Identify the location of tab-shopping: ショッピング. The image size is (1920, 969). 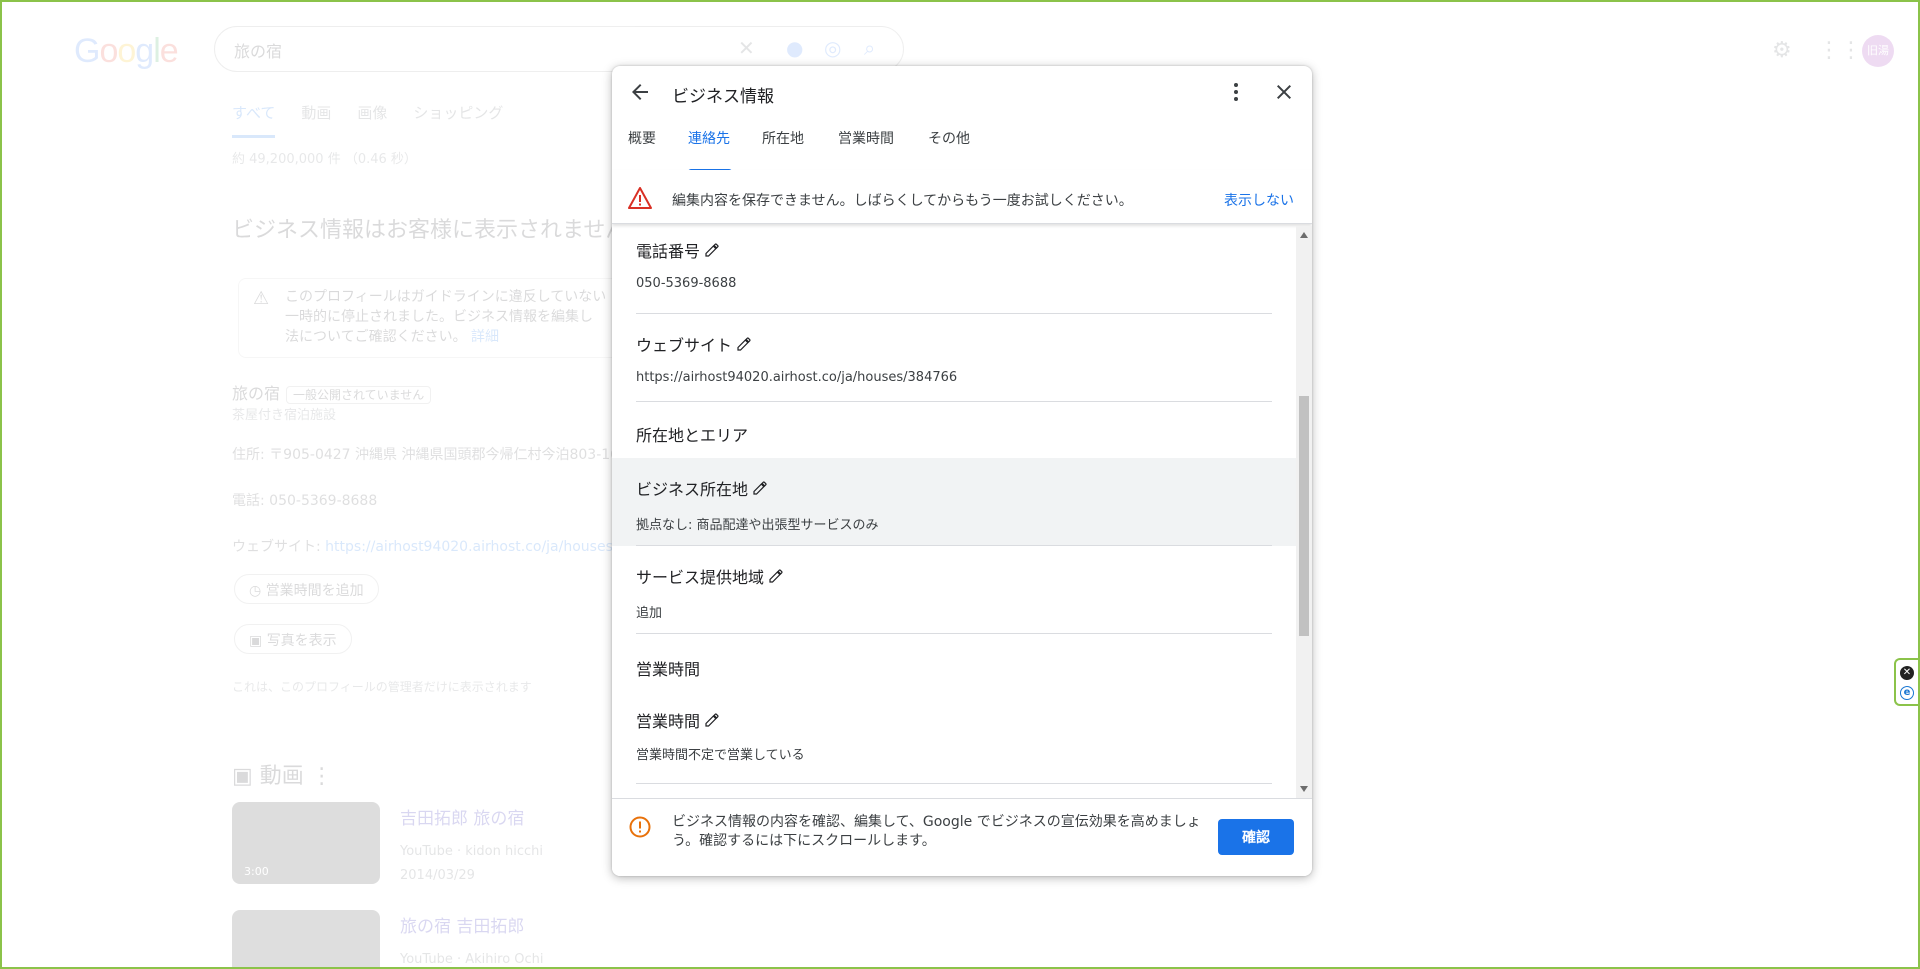
(458, 120).